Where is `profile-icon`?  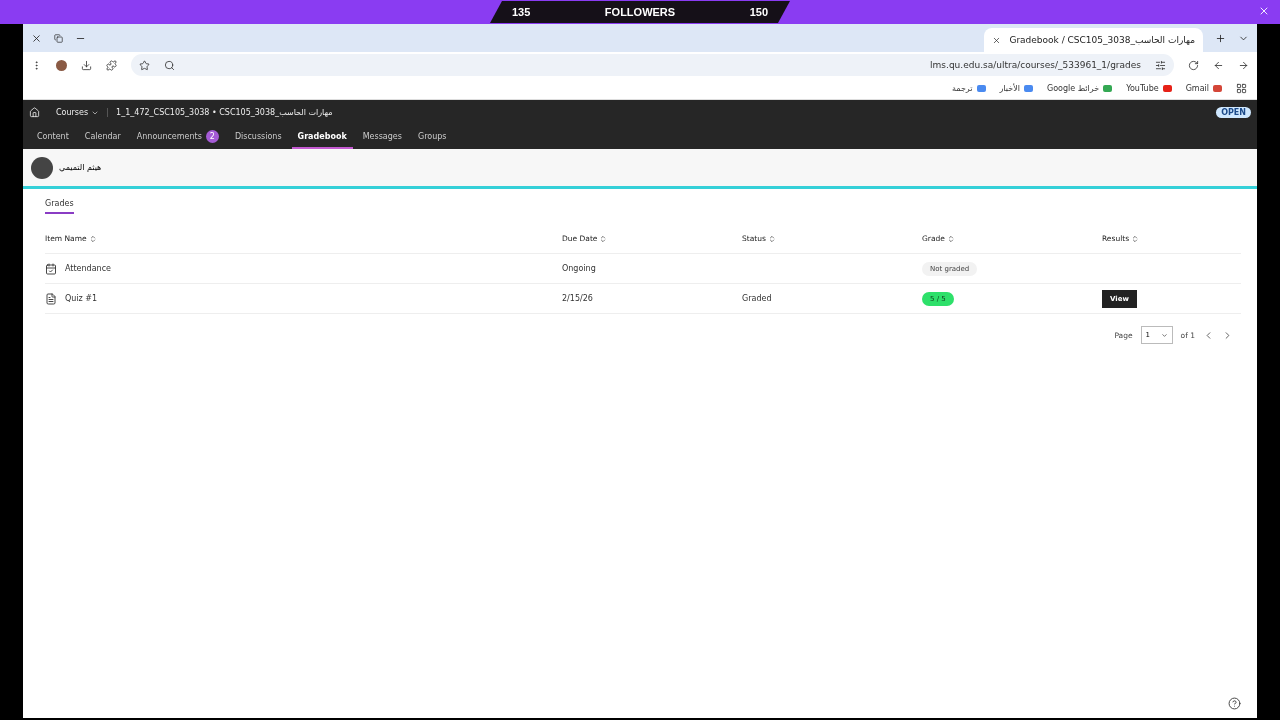 profile-icon is located at coordinates (61, 65).